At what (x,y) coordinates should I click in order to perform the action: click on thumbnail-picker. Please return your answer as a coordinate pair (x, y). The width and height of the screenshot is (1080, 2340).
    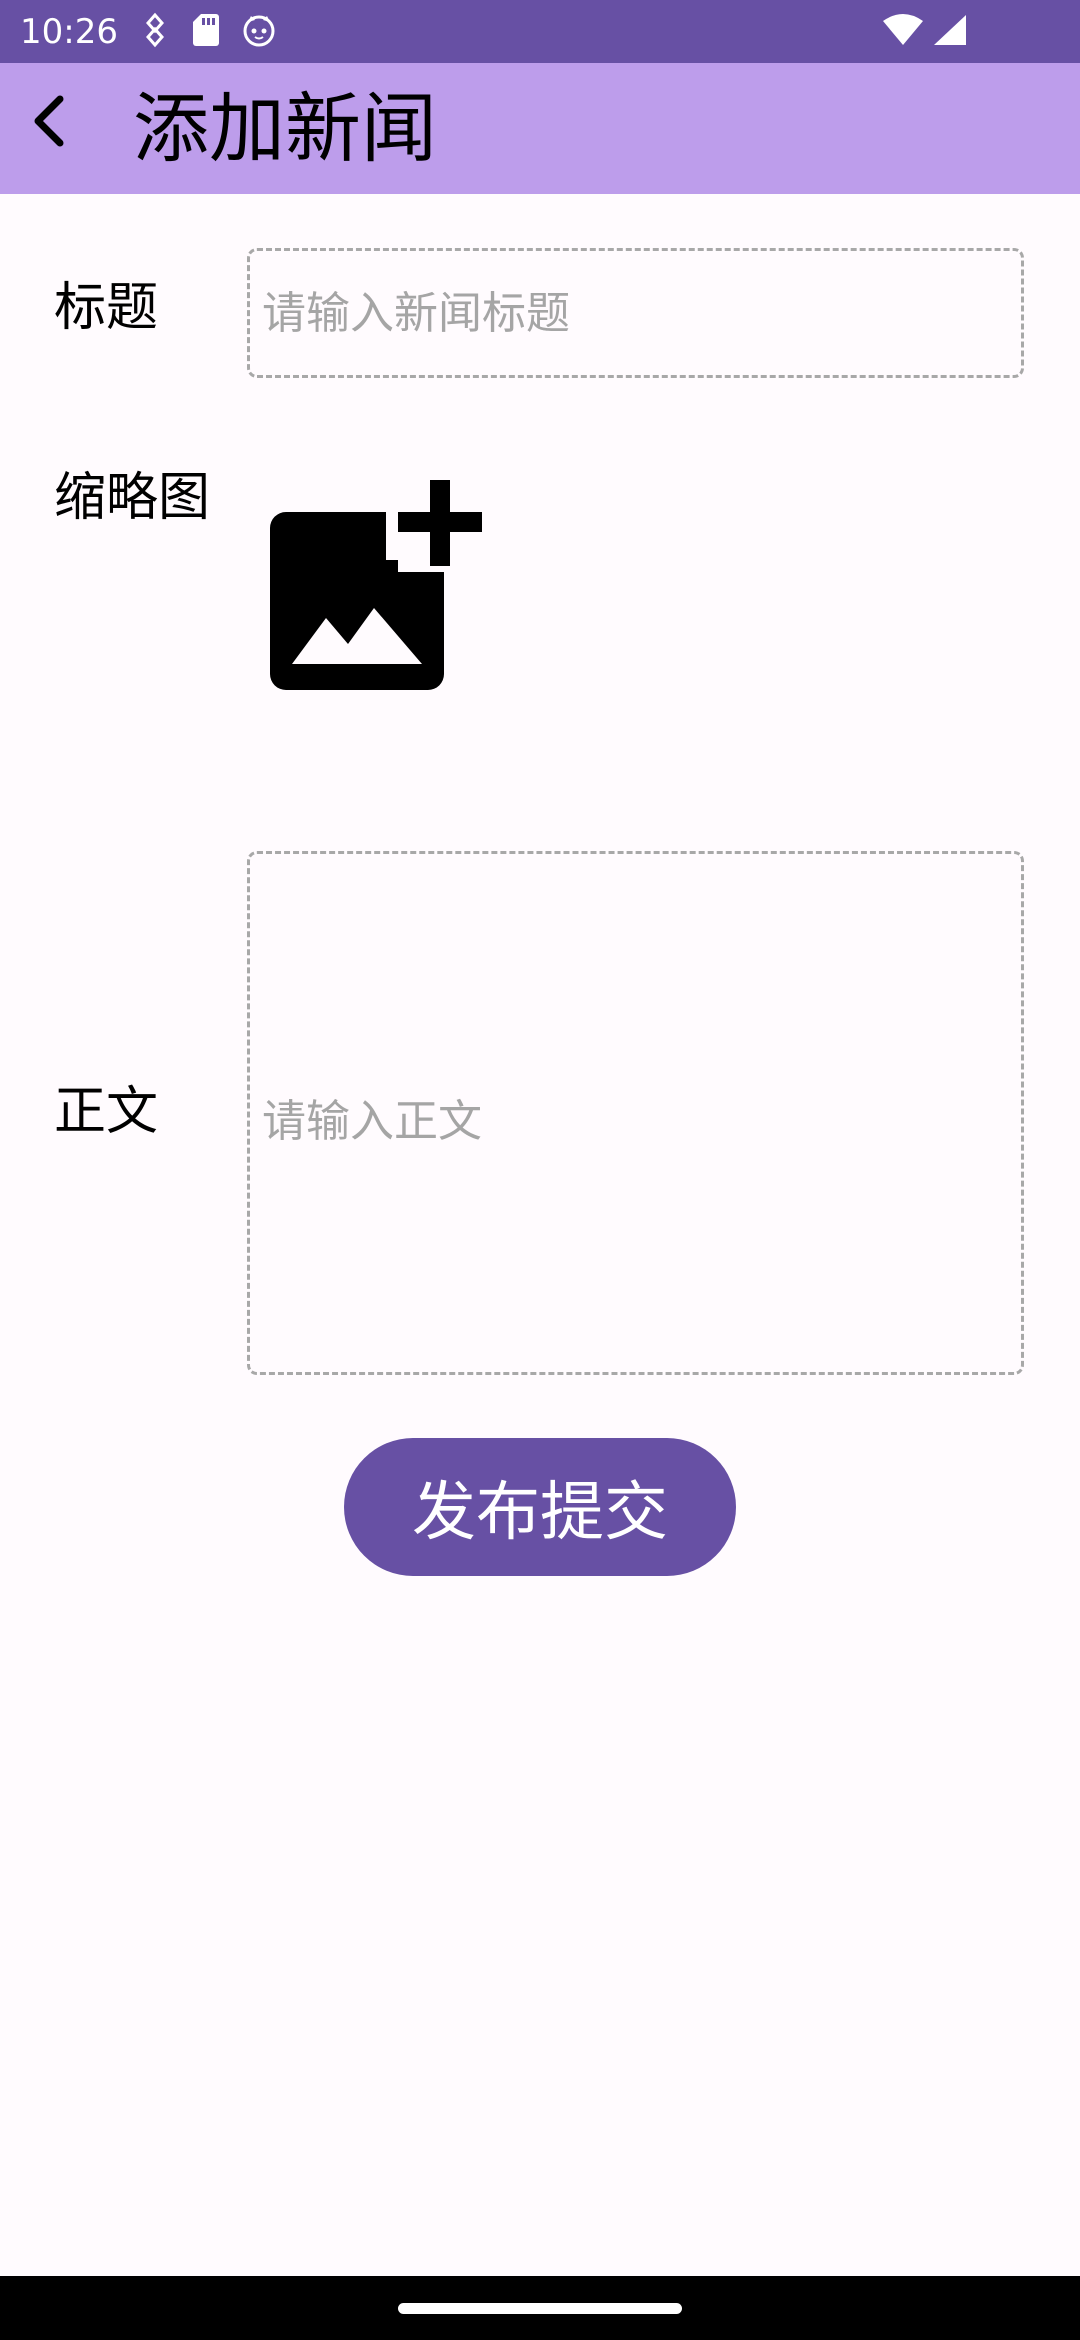
    Looking at the image, I should click on (374, 584).